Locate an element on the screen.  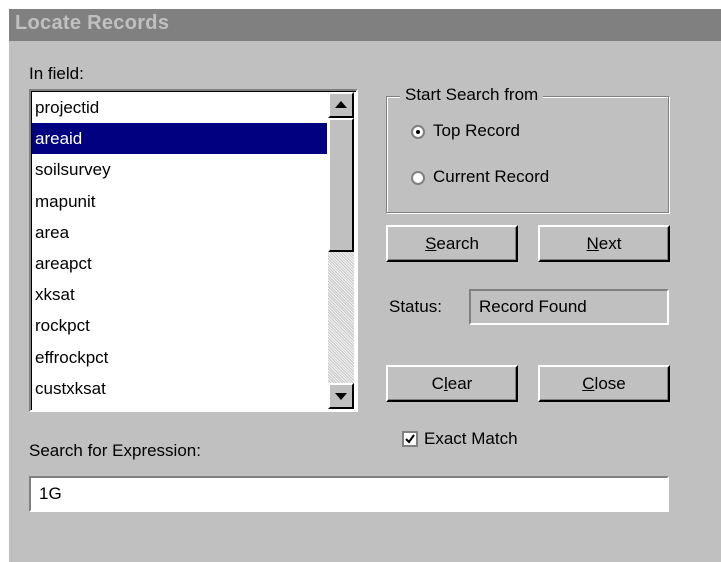
exact-match-label: Exact Match is located at coordinates (471, 439).